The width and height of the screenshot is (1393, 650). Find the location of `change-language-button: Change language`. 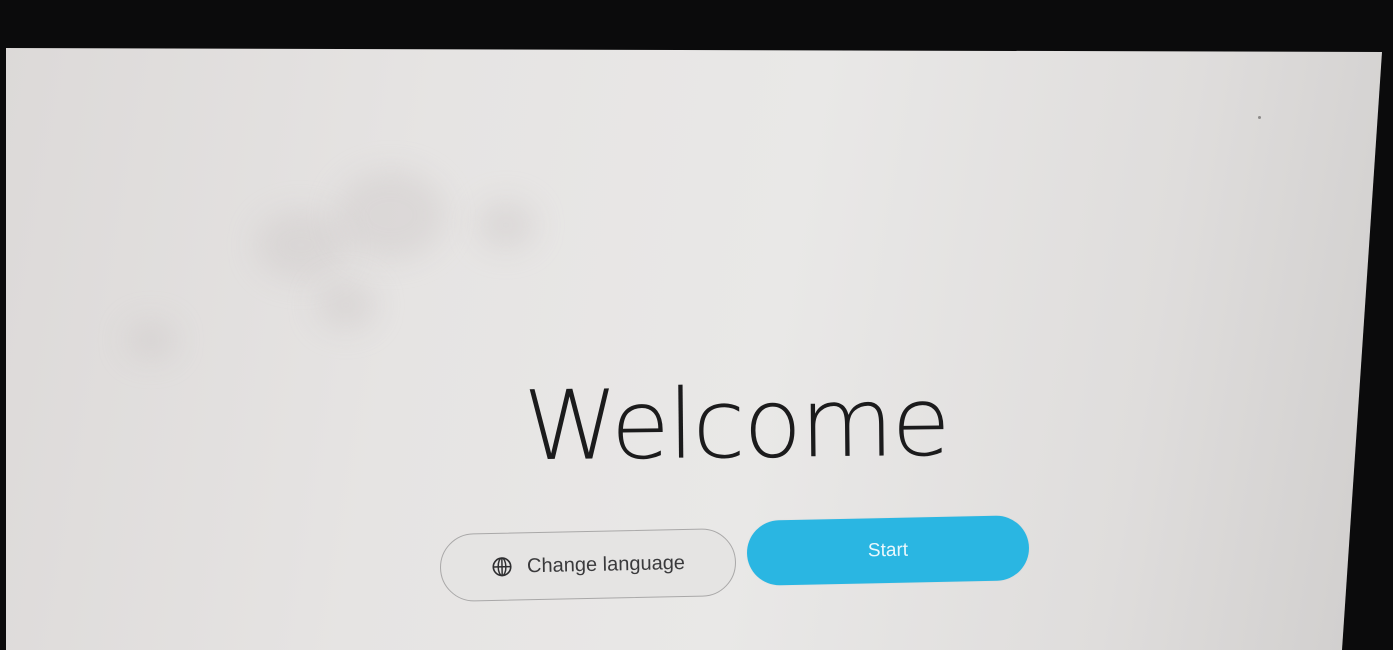

change-language-button: Change language is located at coordinates (588, 565).